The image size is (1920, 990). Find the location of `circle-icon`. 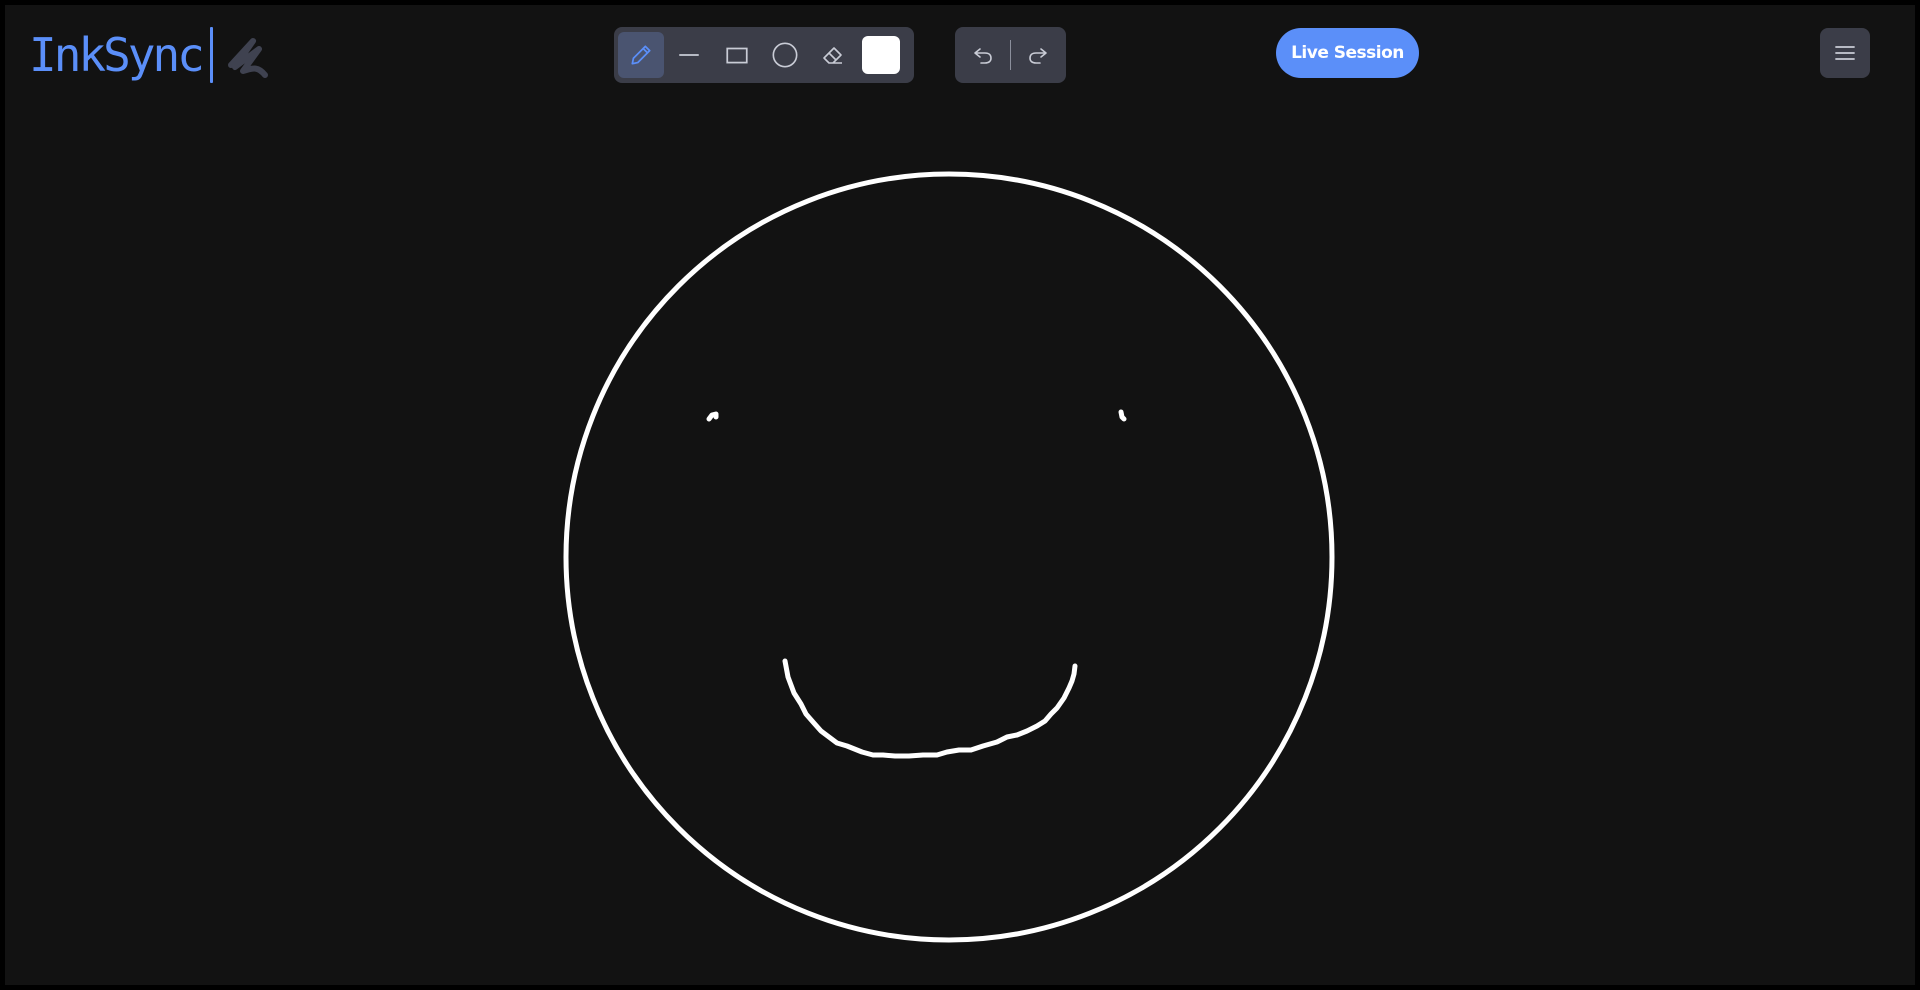

circle-icon is located at coordinates (785, 55).